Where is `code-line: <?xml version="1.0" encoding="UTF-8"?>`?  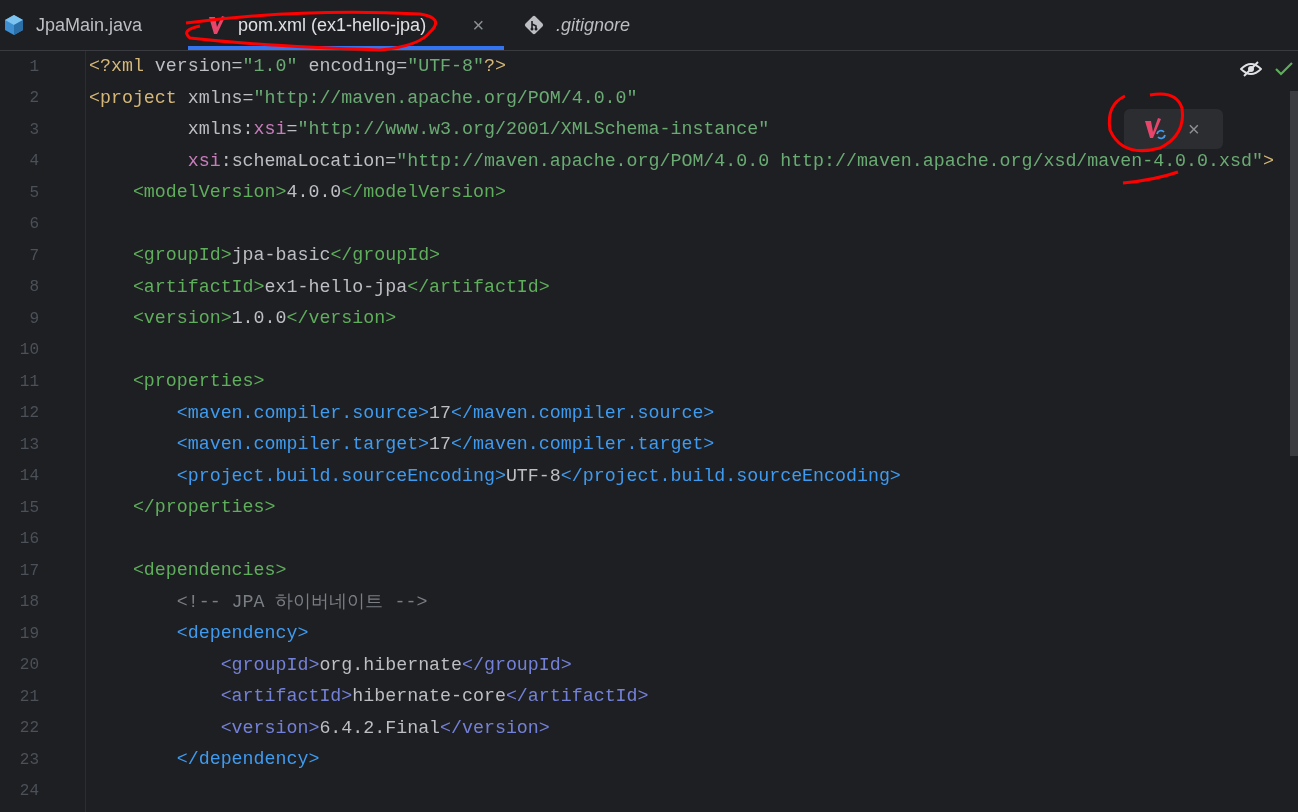
code-line: <?xml version="1.0" encoding="UTF-8"?> is located at coordinates (297, 67).